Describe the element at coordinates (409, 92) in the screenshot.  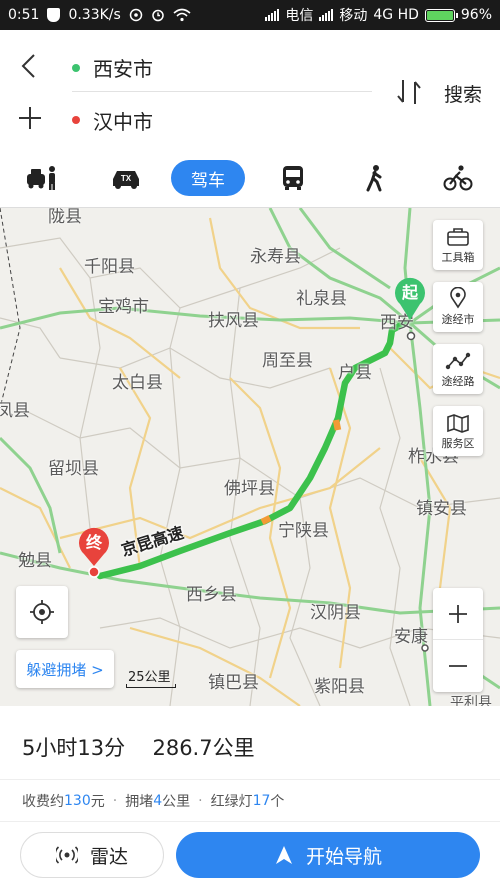
I see `swap-route-icon` at that location.